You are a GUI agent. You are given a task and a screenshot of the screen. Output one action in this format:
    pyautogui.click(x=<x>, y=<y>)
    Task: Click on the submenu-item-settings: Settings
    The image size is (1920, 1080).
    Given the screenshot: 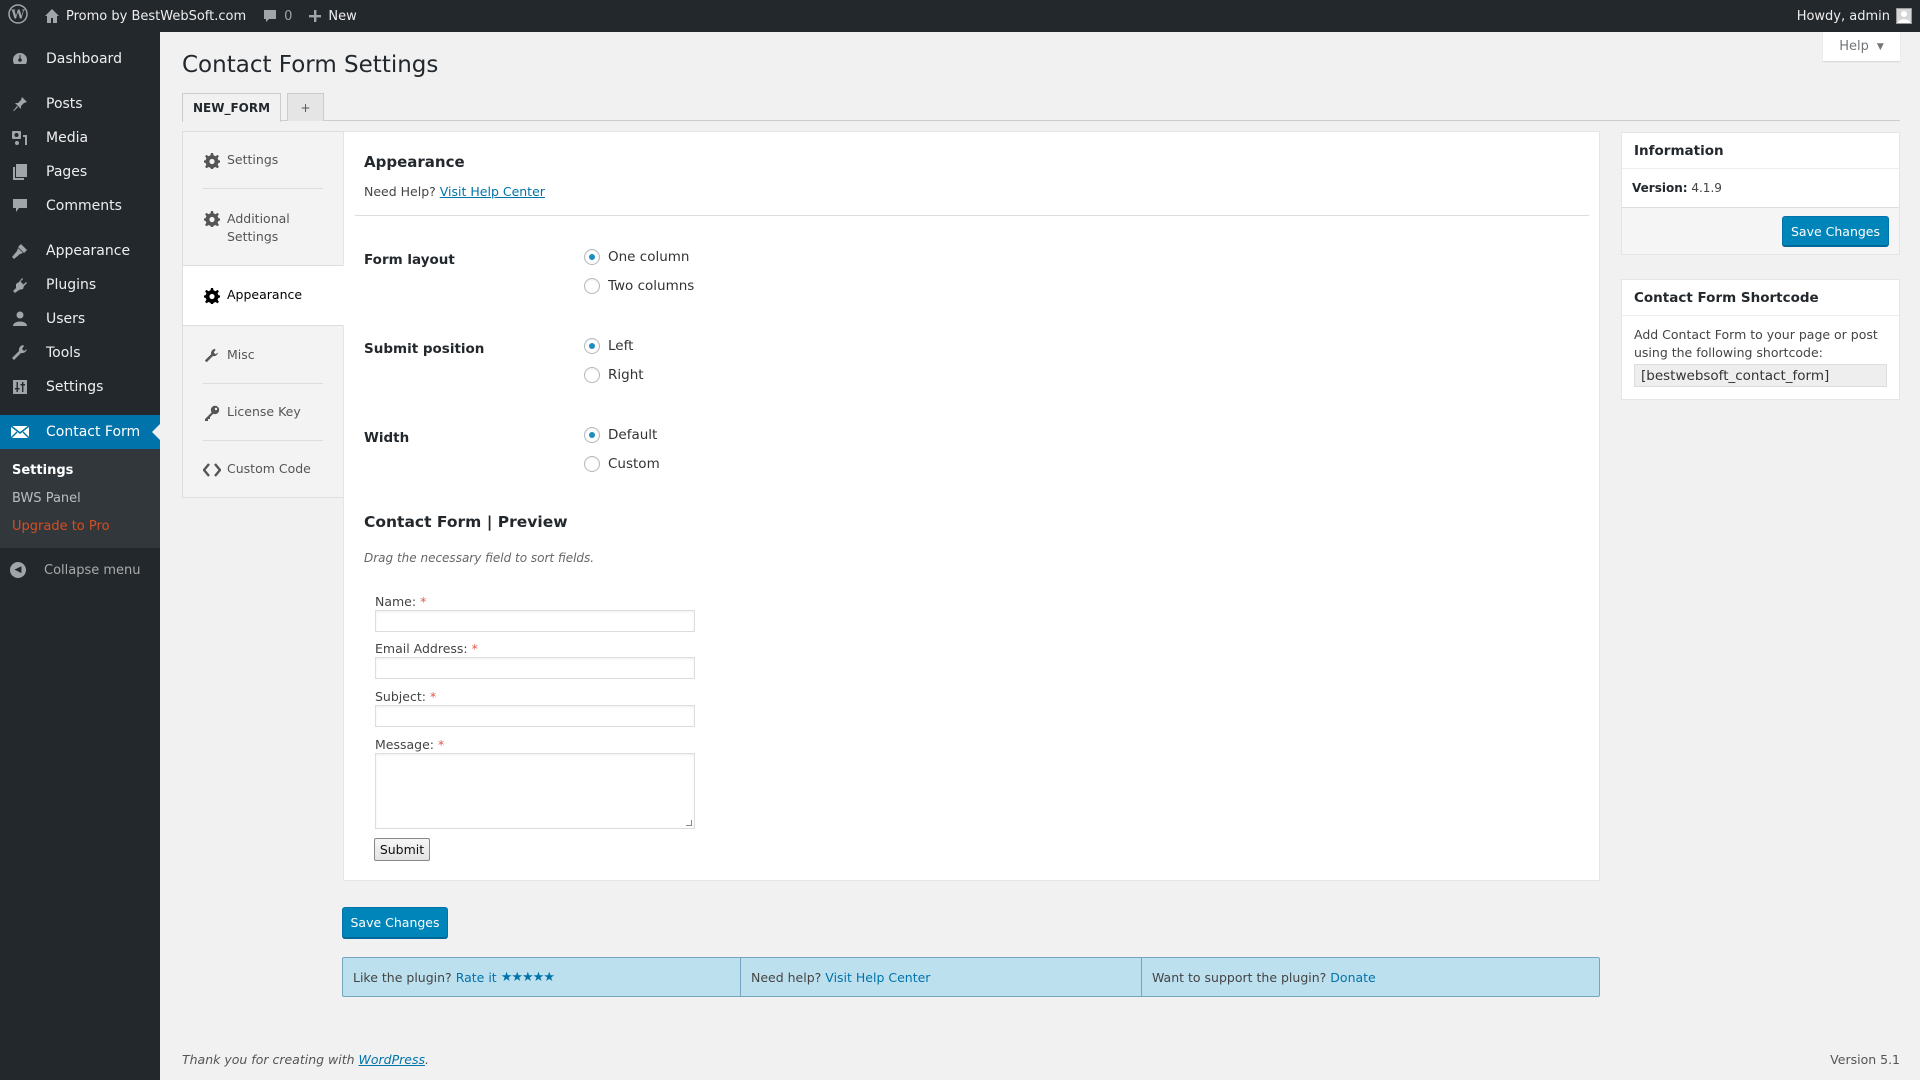 What is the action you would take?
    pyautogui.click(x=80, y=470)
    